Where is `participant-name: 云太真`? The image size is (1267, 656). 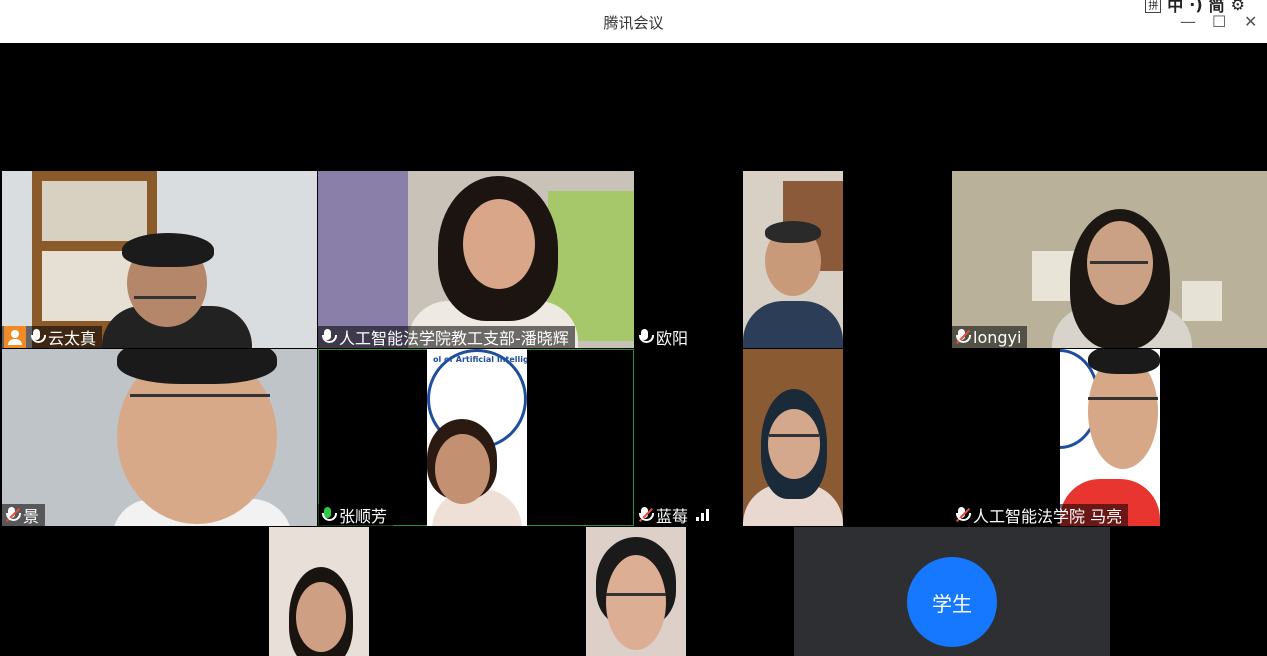 participant-name: 云太真 is located at coordinates (72, 338).